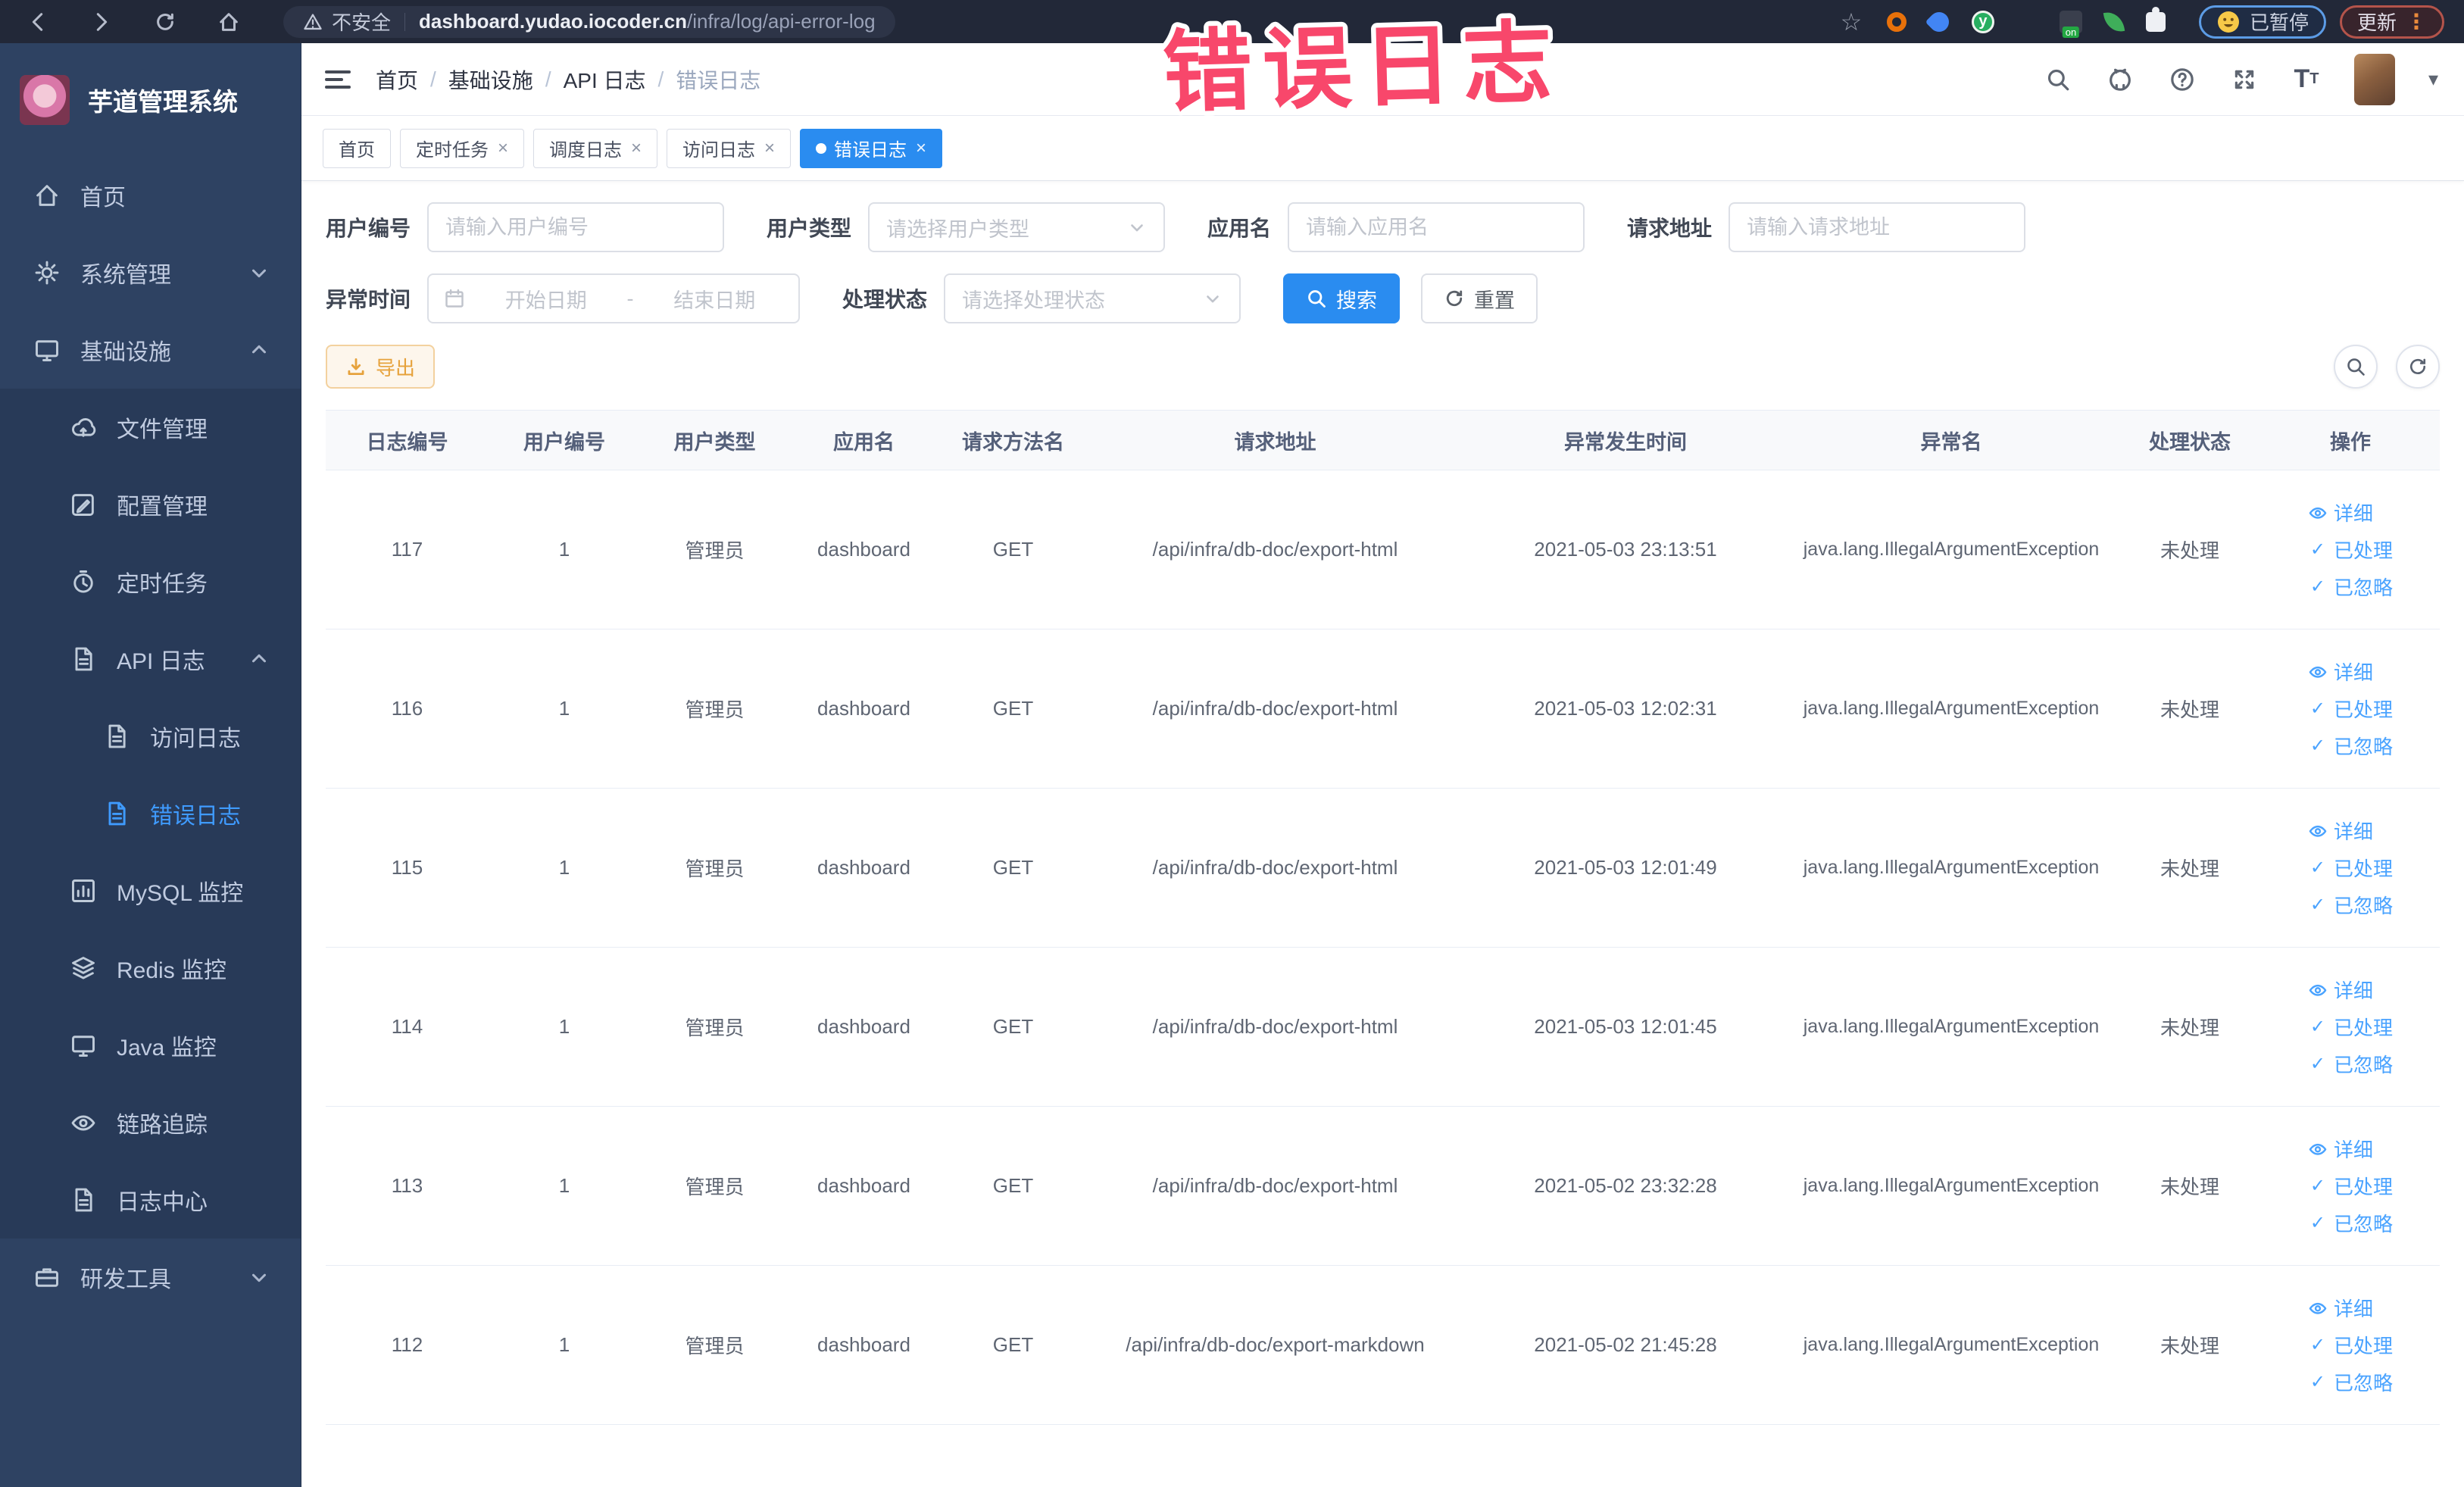 This screenshot has height=1487, width=2464. What do you see at coordinates (2416, 21) in the screenshot?
I see `browser-menu-icon: ⋮` at bounding box center [2416, 21].